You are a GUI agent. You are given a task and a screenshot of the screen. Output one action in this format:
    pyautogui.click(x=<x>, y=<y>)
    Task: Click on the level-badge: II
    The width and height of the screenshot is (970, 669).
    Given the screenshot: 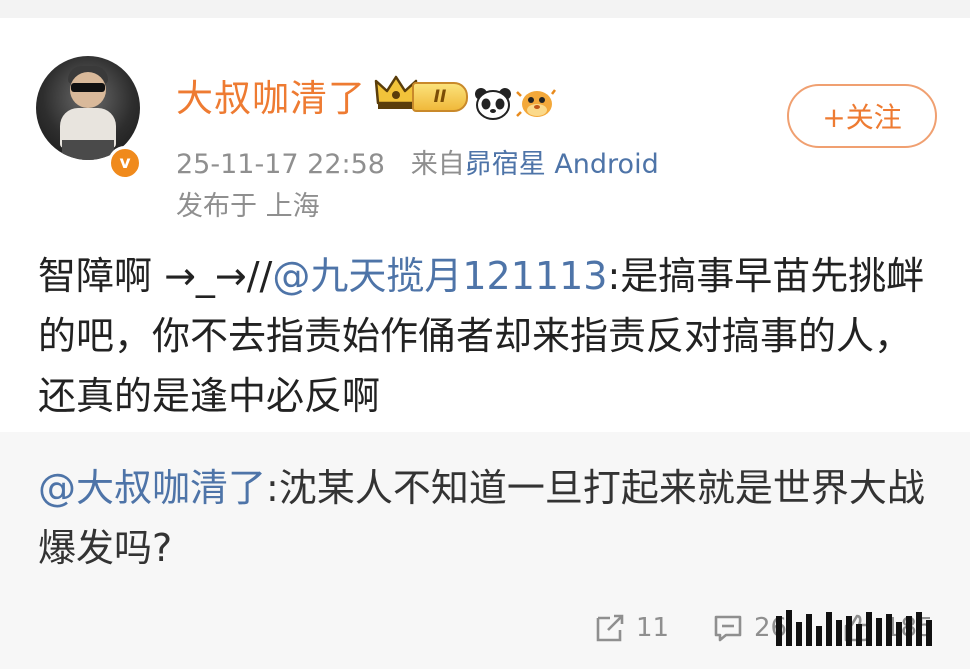 What is the action you would take?
    pyautogui.click(x=440, y=97)
    